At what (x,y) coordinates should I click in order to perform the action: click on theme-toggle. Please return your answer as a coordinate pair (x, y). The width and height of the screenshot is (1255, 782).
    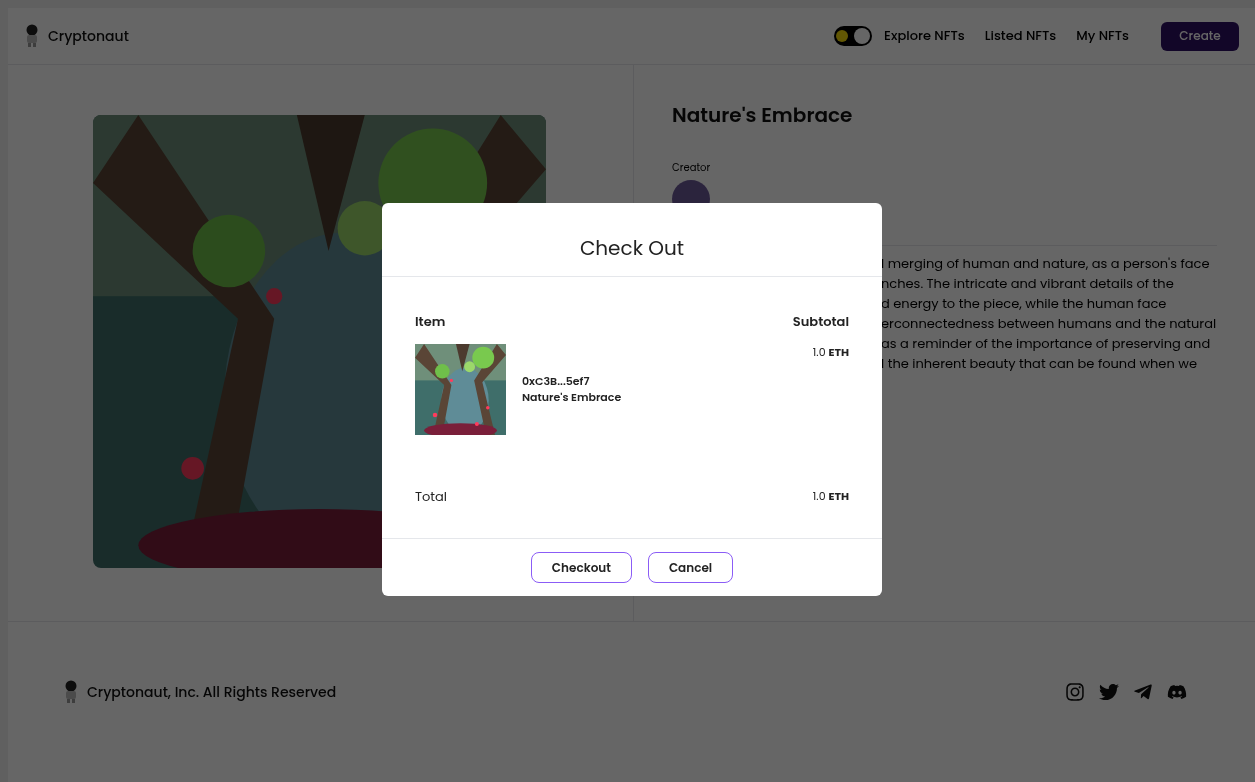
    Looking at the image, I should click on (853, 36).